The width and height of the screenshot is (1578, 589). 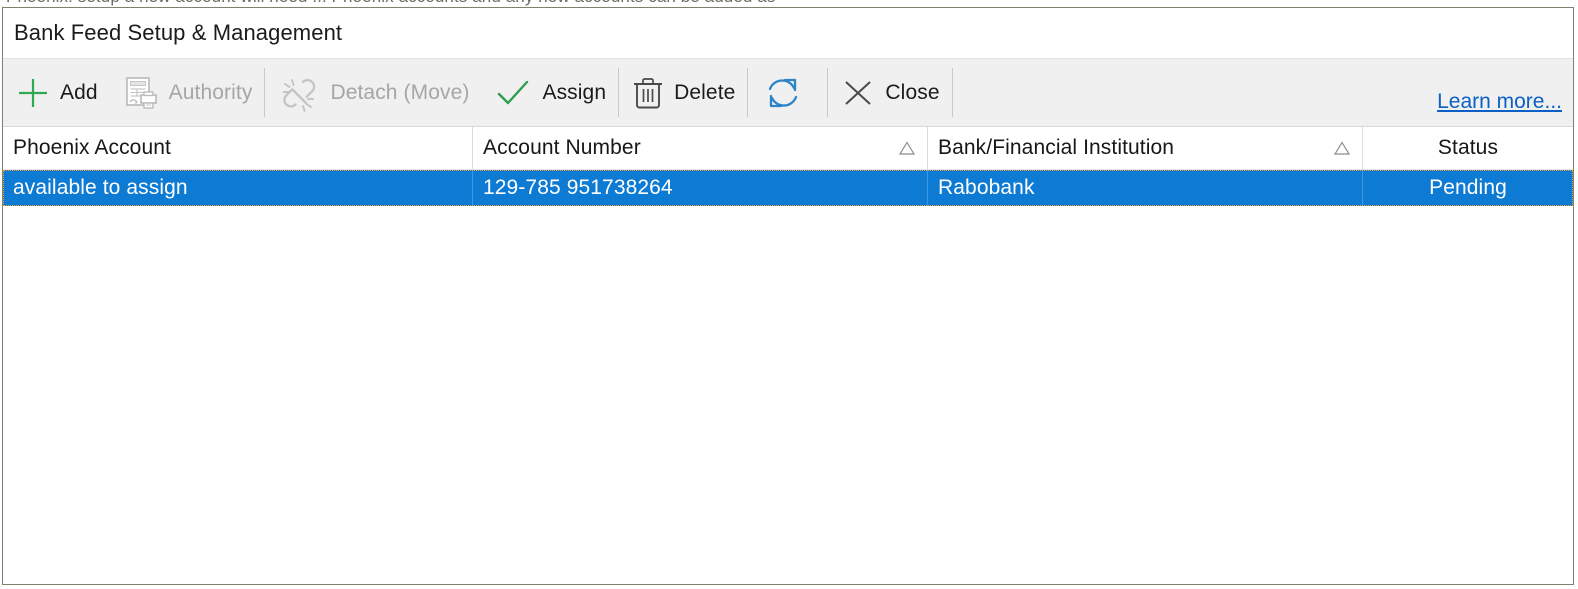 I want to click on column-header-institution: Bank/Financial Institution, so click(x=1145, y=148).